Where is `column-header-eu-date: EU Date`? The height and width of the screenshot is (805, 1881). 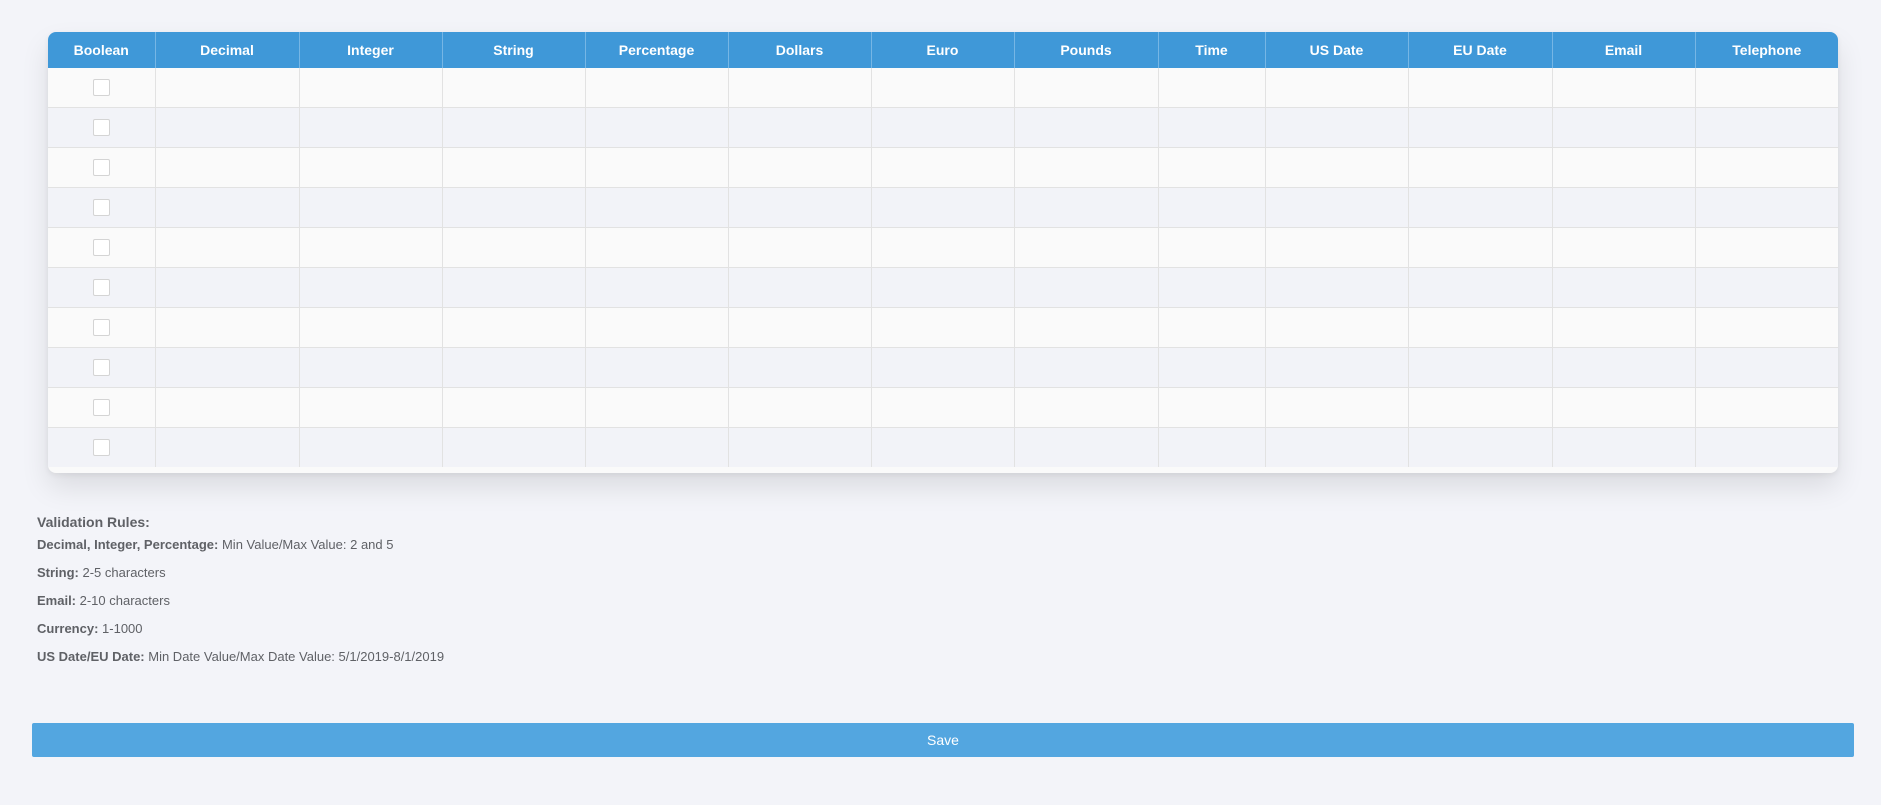
column-header-eu-date: EU Date is located at coordinates (1479, 50).